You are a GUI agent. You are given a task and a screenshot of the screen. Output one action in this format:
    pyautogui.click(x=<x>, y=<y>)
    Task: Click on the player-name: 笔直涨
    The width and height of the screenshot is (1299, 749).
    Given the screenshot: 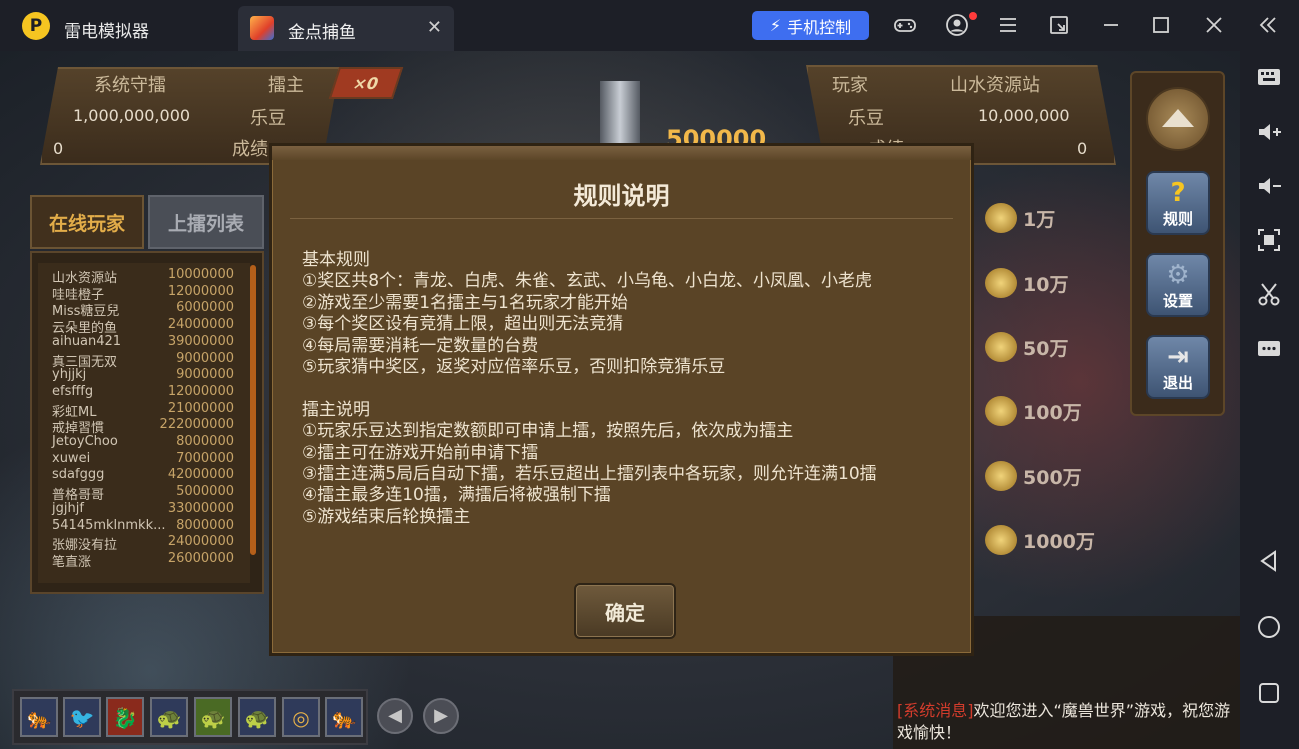 What is the action you would take?
    pyautogui.click(x=72, y=562)
    